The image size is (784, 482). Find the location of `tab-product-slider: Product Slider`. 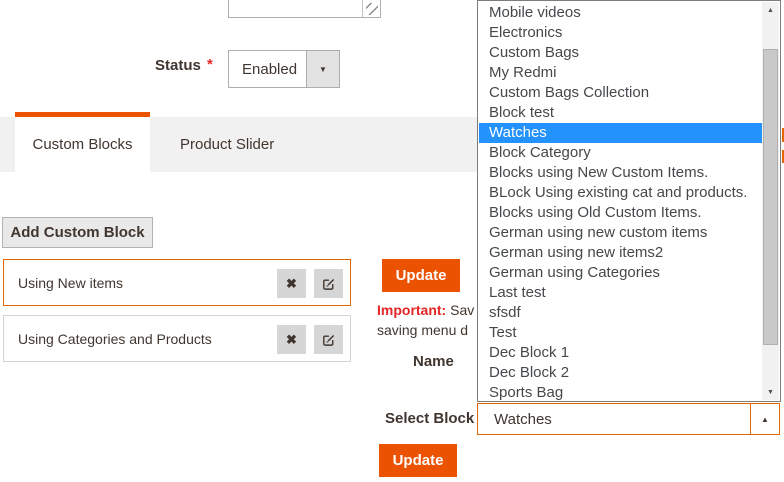

tab-product-slider: Product Slider is located at coordinates (240, 144).